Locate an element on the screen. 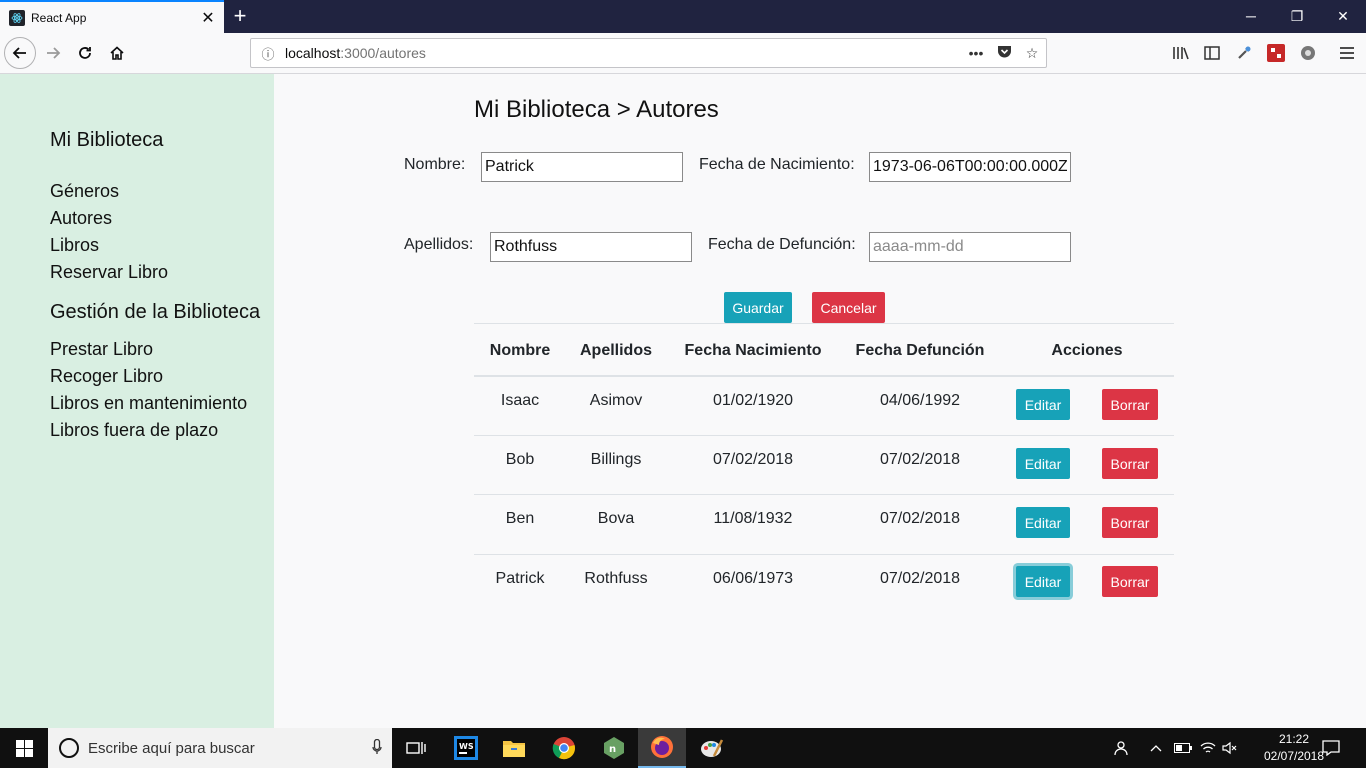 The image size is (1366, 768). svg-text: WS is located at coordinates (466, 746).